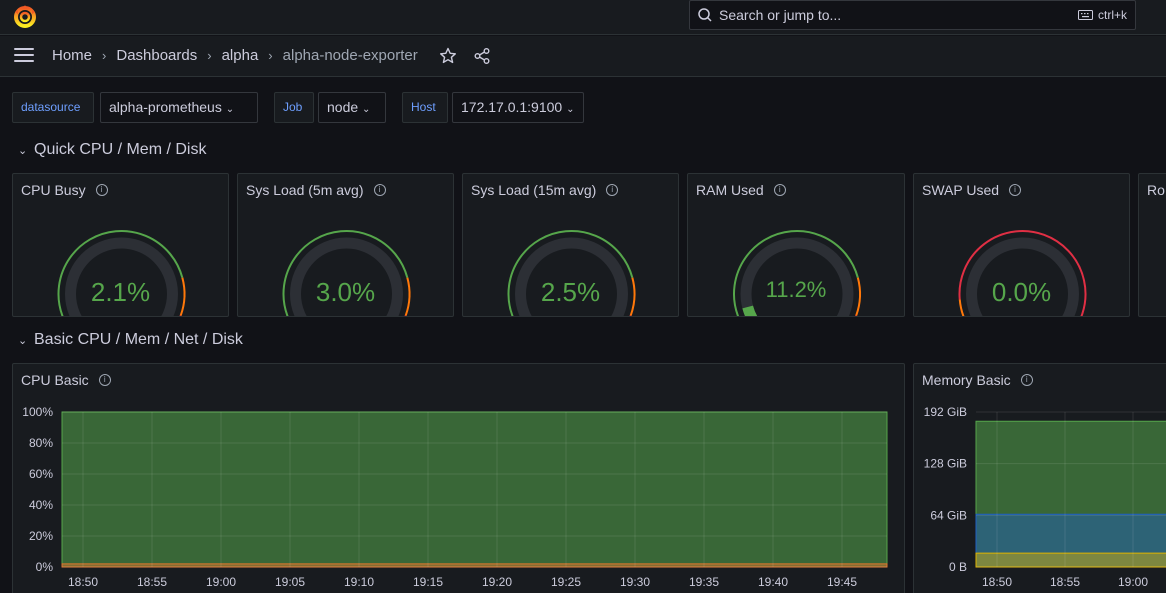 The image size is (1166, 593). Describe the element at coordinates (1045, 497) in the screenshot. I see `memory-basic-chart: 192 GiB 128 GiB 64 GiB 0 B 18:50 18:55 19:00` at that location.